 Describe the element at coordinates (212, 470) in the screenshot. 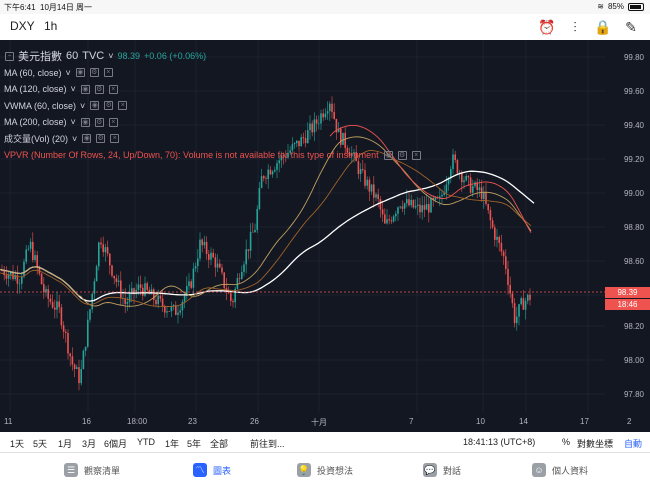

I see `tab-chart: 〽圖表` at that location.